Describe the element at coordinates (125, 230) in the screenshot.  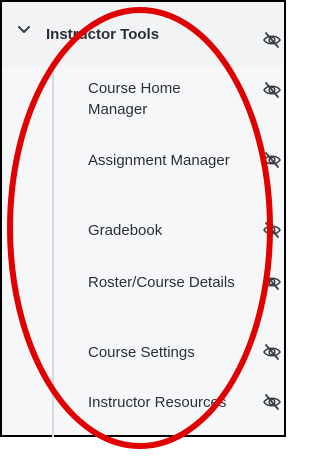
I see `nav-item-gradebook: Gradebook` at that location.